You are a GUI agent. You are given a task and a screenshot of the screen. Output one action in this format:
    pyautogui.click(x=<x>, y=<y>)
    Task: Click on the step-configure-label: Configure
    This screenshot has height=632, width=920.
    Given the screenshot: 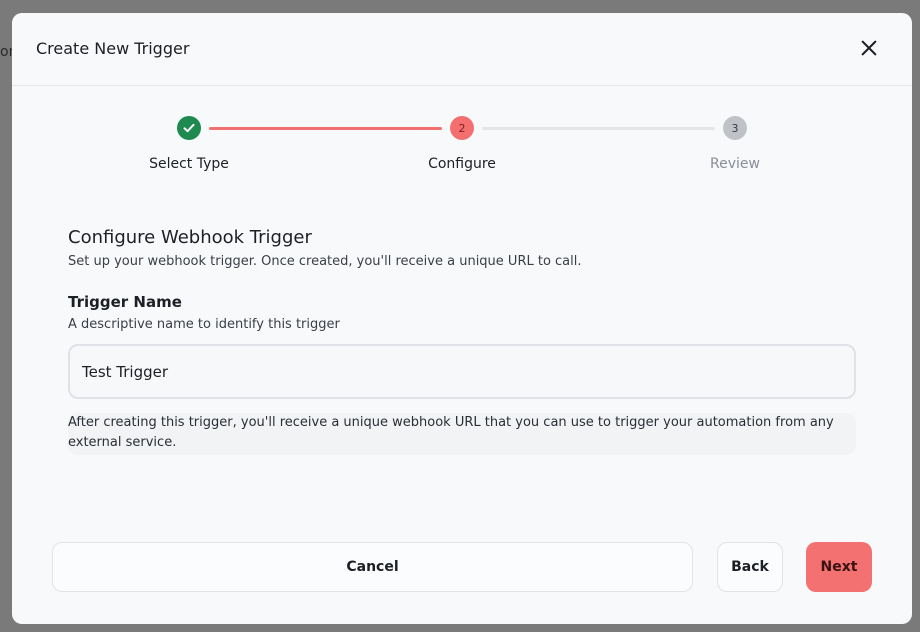 What is the action you would take?
    pyautogui.click(x=462, y=164)
    